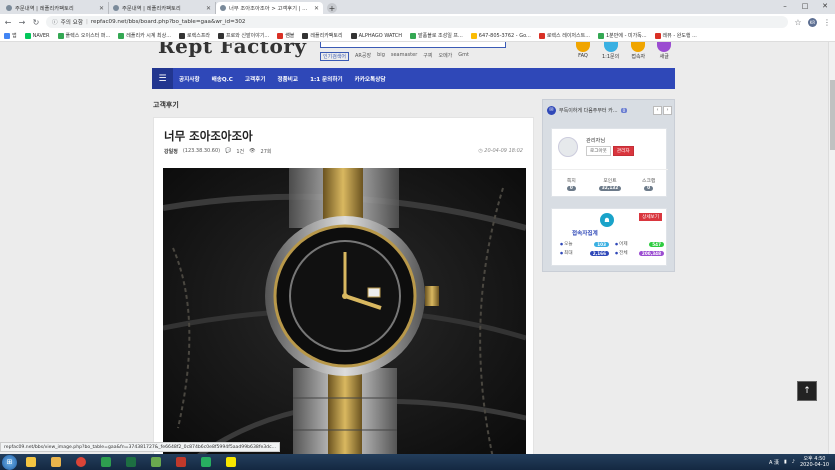 The height and width of the screenshot is (470, 835). Describe the element at coordinates (31, 462) in the screenshot. I see `explorer-icon` at that location.